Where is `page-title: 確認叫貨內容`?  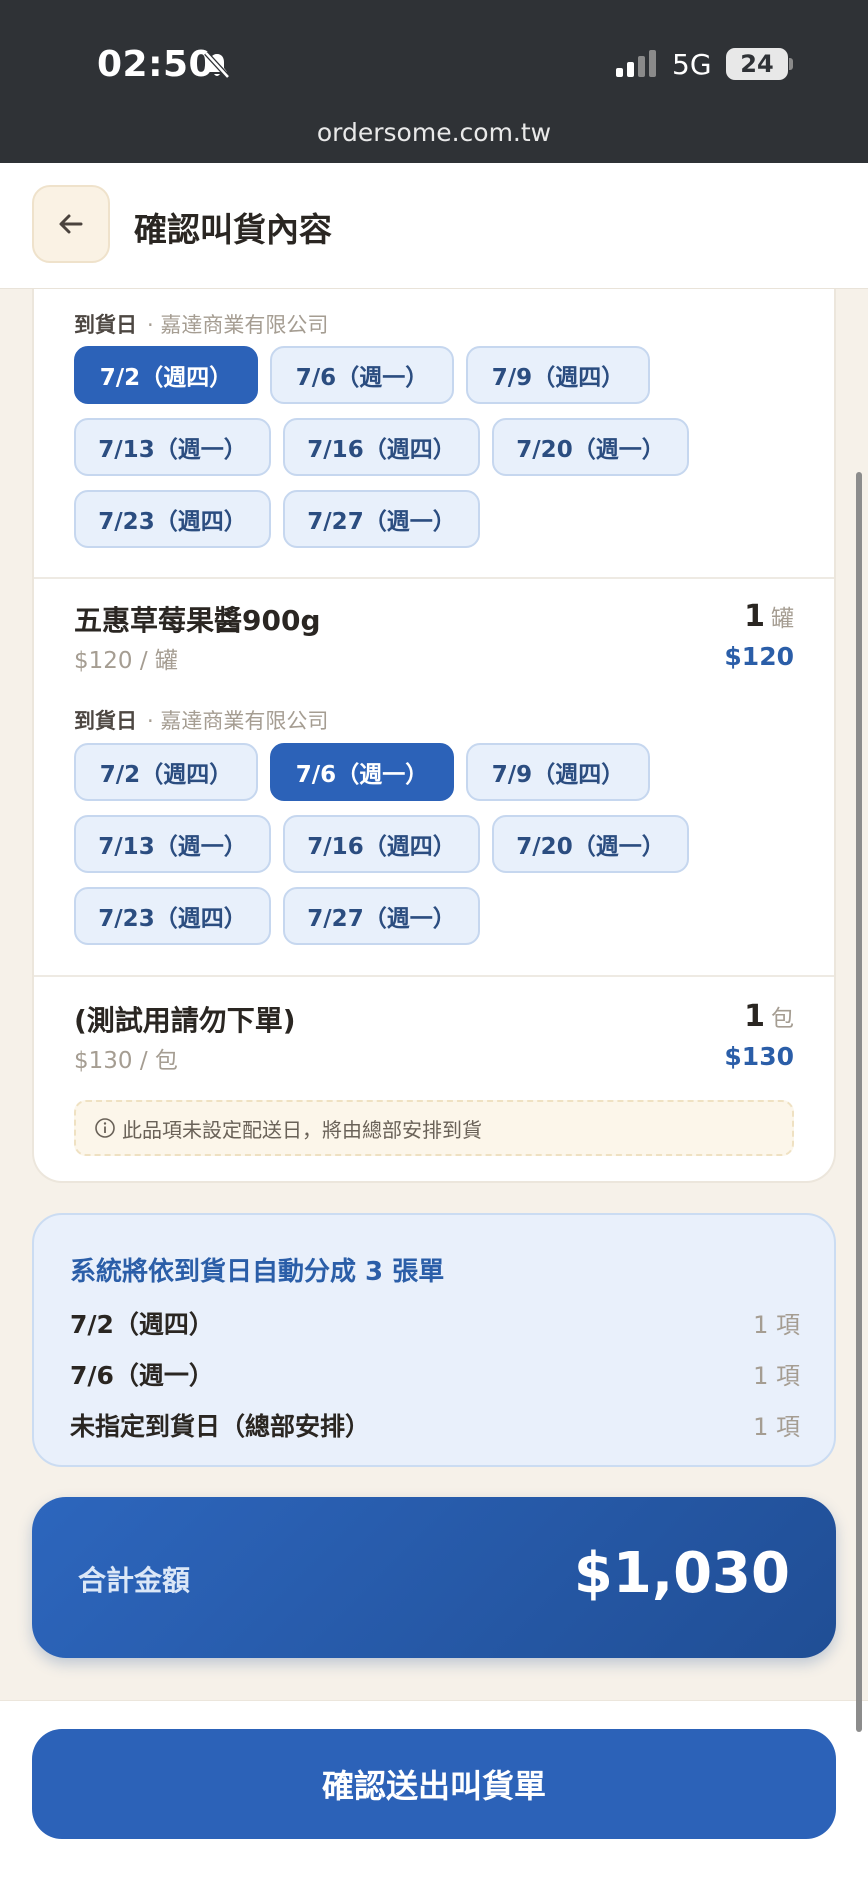 page-title: 確認叫貨內容 is located at coordinates (233, 229).